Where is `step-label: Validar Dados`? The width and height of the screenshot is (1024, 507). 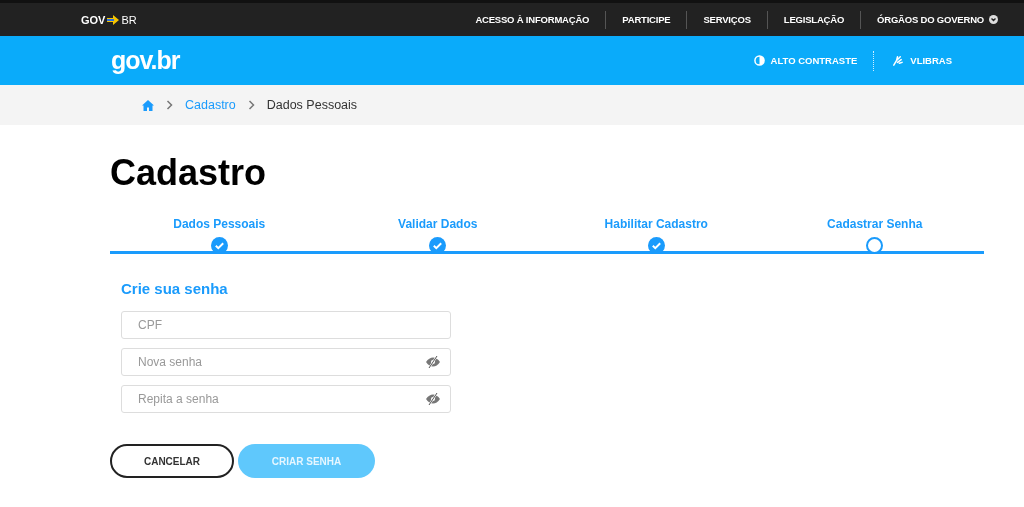 step-label: Validar Dados is located at coordinates (438, 224).